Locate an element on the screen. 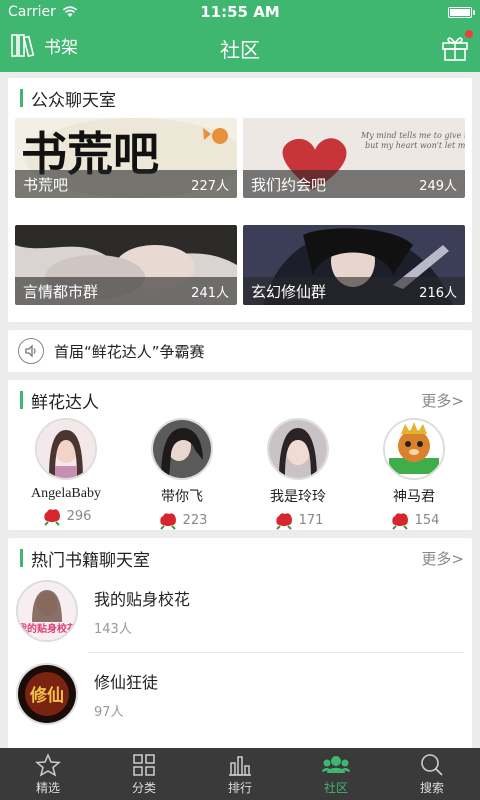 Image resolution: width=480 pixels, height=800 pixels. star-icon is located at coordinates (48, 764).